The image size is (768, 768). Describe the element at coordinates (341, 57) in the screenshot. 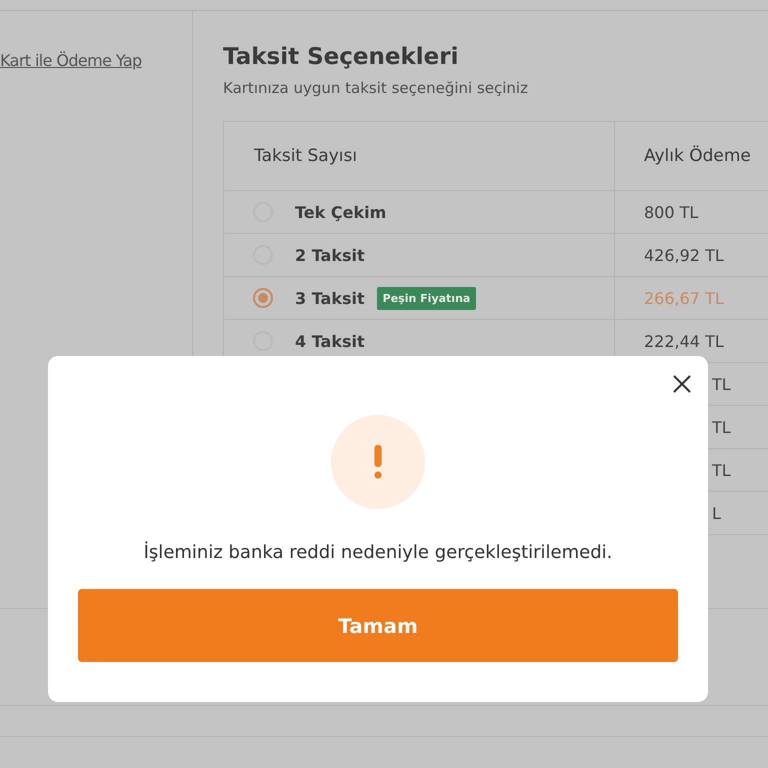

I see `section-title: Taksit Seçenekleri` at that location.